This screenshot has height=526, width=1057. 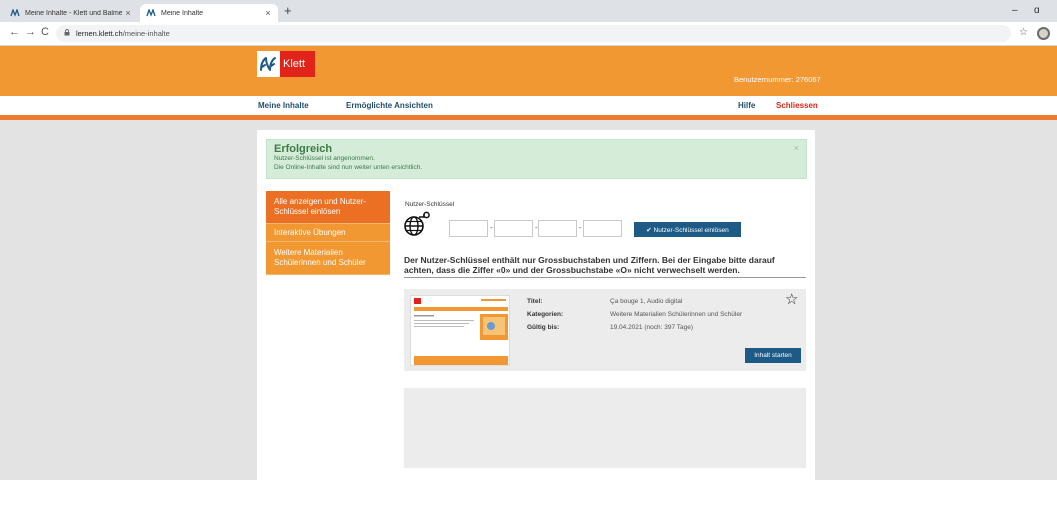 What do you see at coordinates (533, 33) in the screenshot?
I see `url-field: lernen.klett.ch/meine-inhalte` at bounding box center [533, 33].